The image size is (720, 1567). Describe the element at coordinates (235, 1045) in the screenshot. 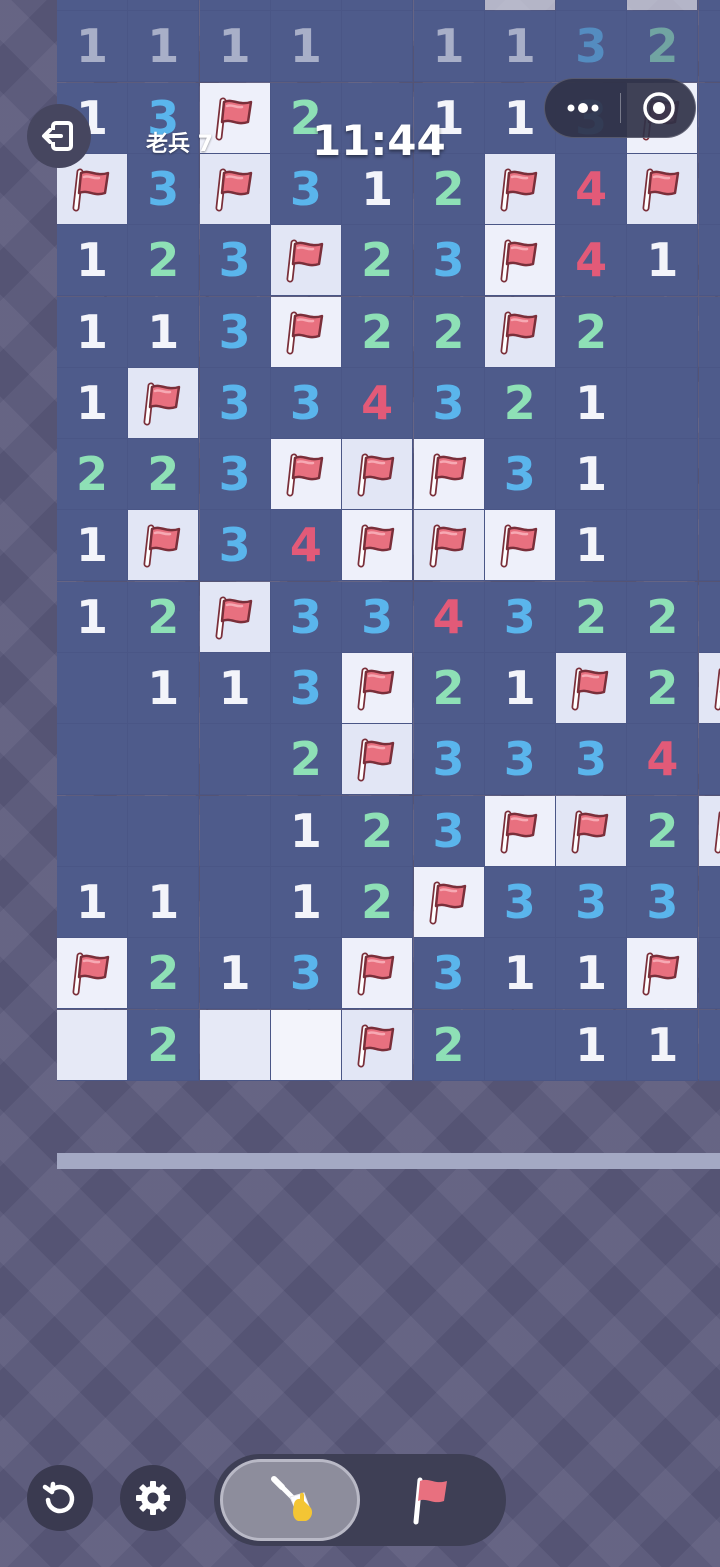

I see `empty-cell` at that location.